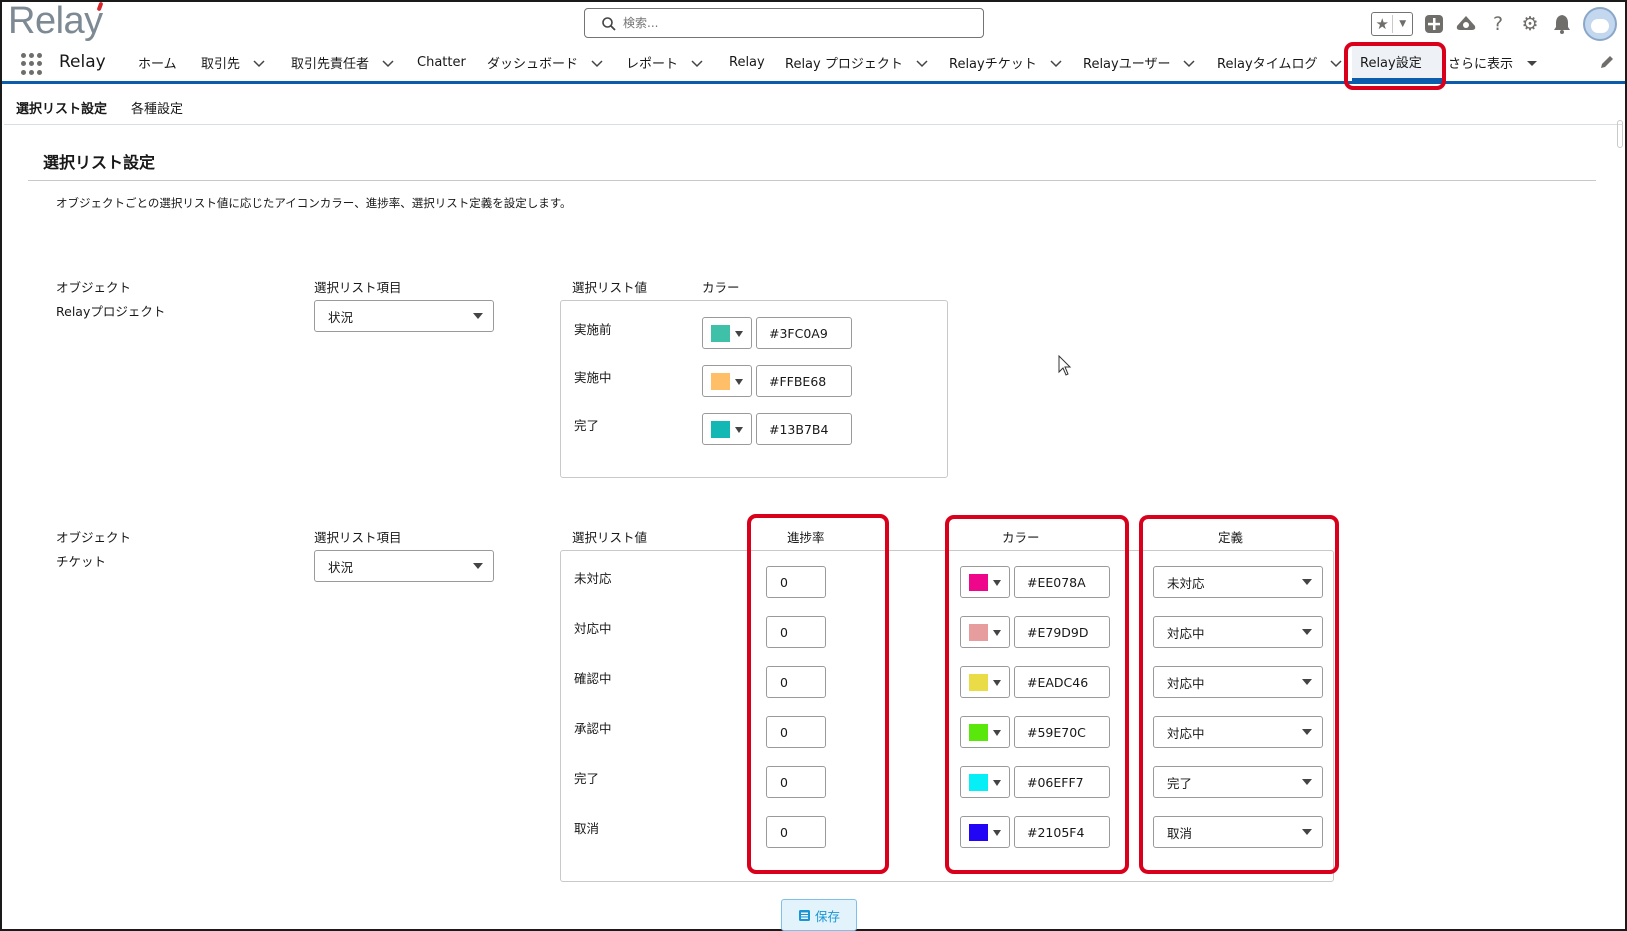 Image resolution: width=1627 pixels, height=931 pixels. What do you see at coordinates (1281, 62) in the screenshot?
I see `nav-item-relay-timelog: Relayタイムログ` at bounding box center [1281, 62].